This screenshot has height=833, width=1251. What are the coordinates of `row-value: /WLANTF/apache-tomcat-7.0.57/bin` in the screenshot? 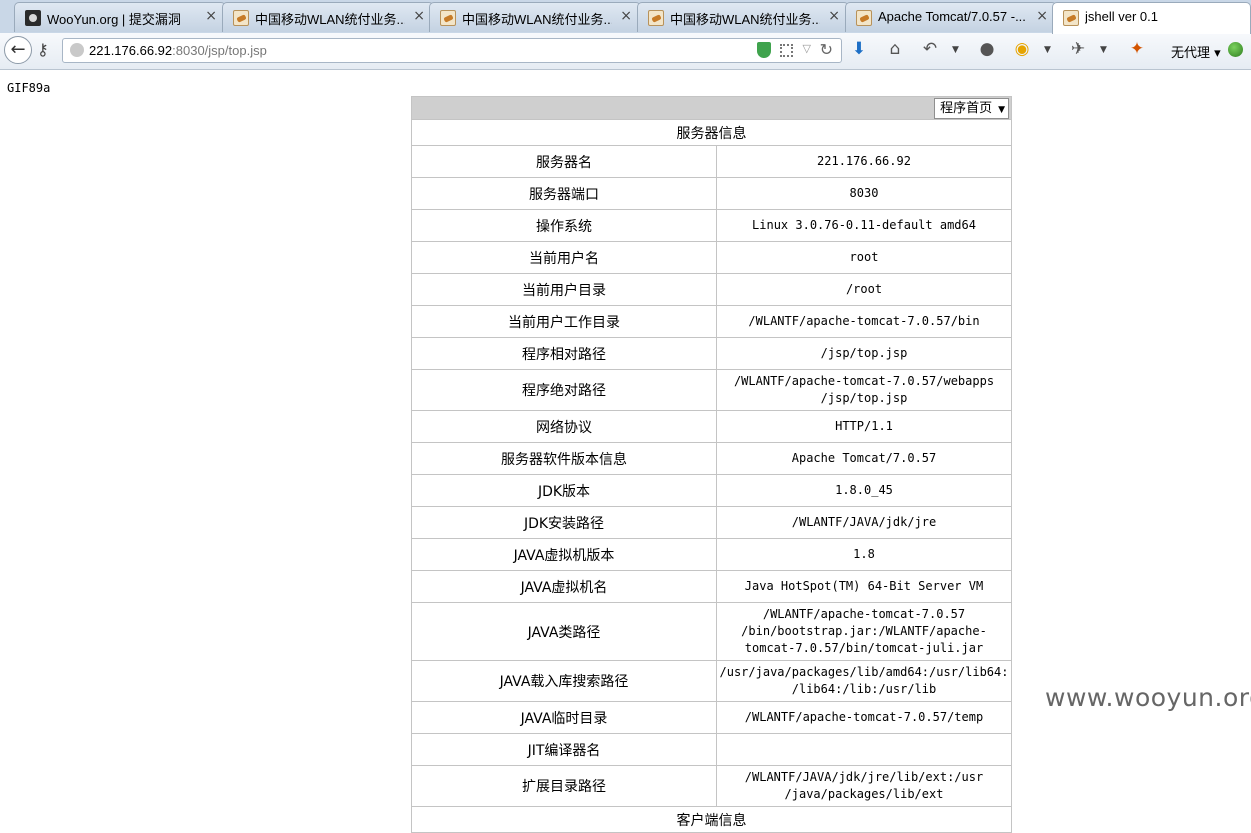 It's located at (864, 321).